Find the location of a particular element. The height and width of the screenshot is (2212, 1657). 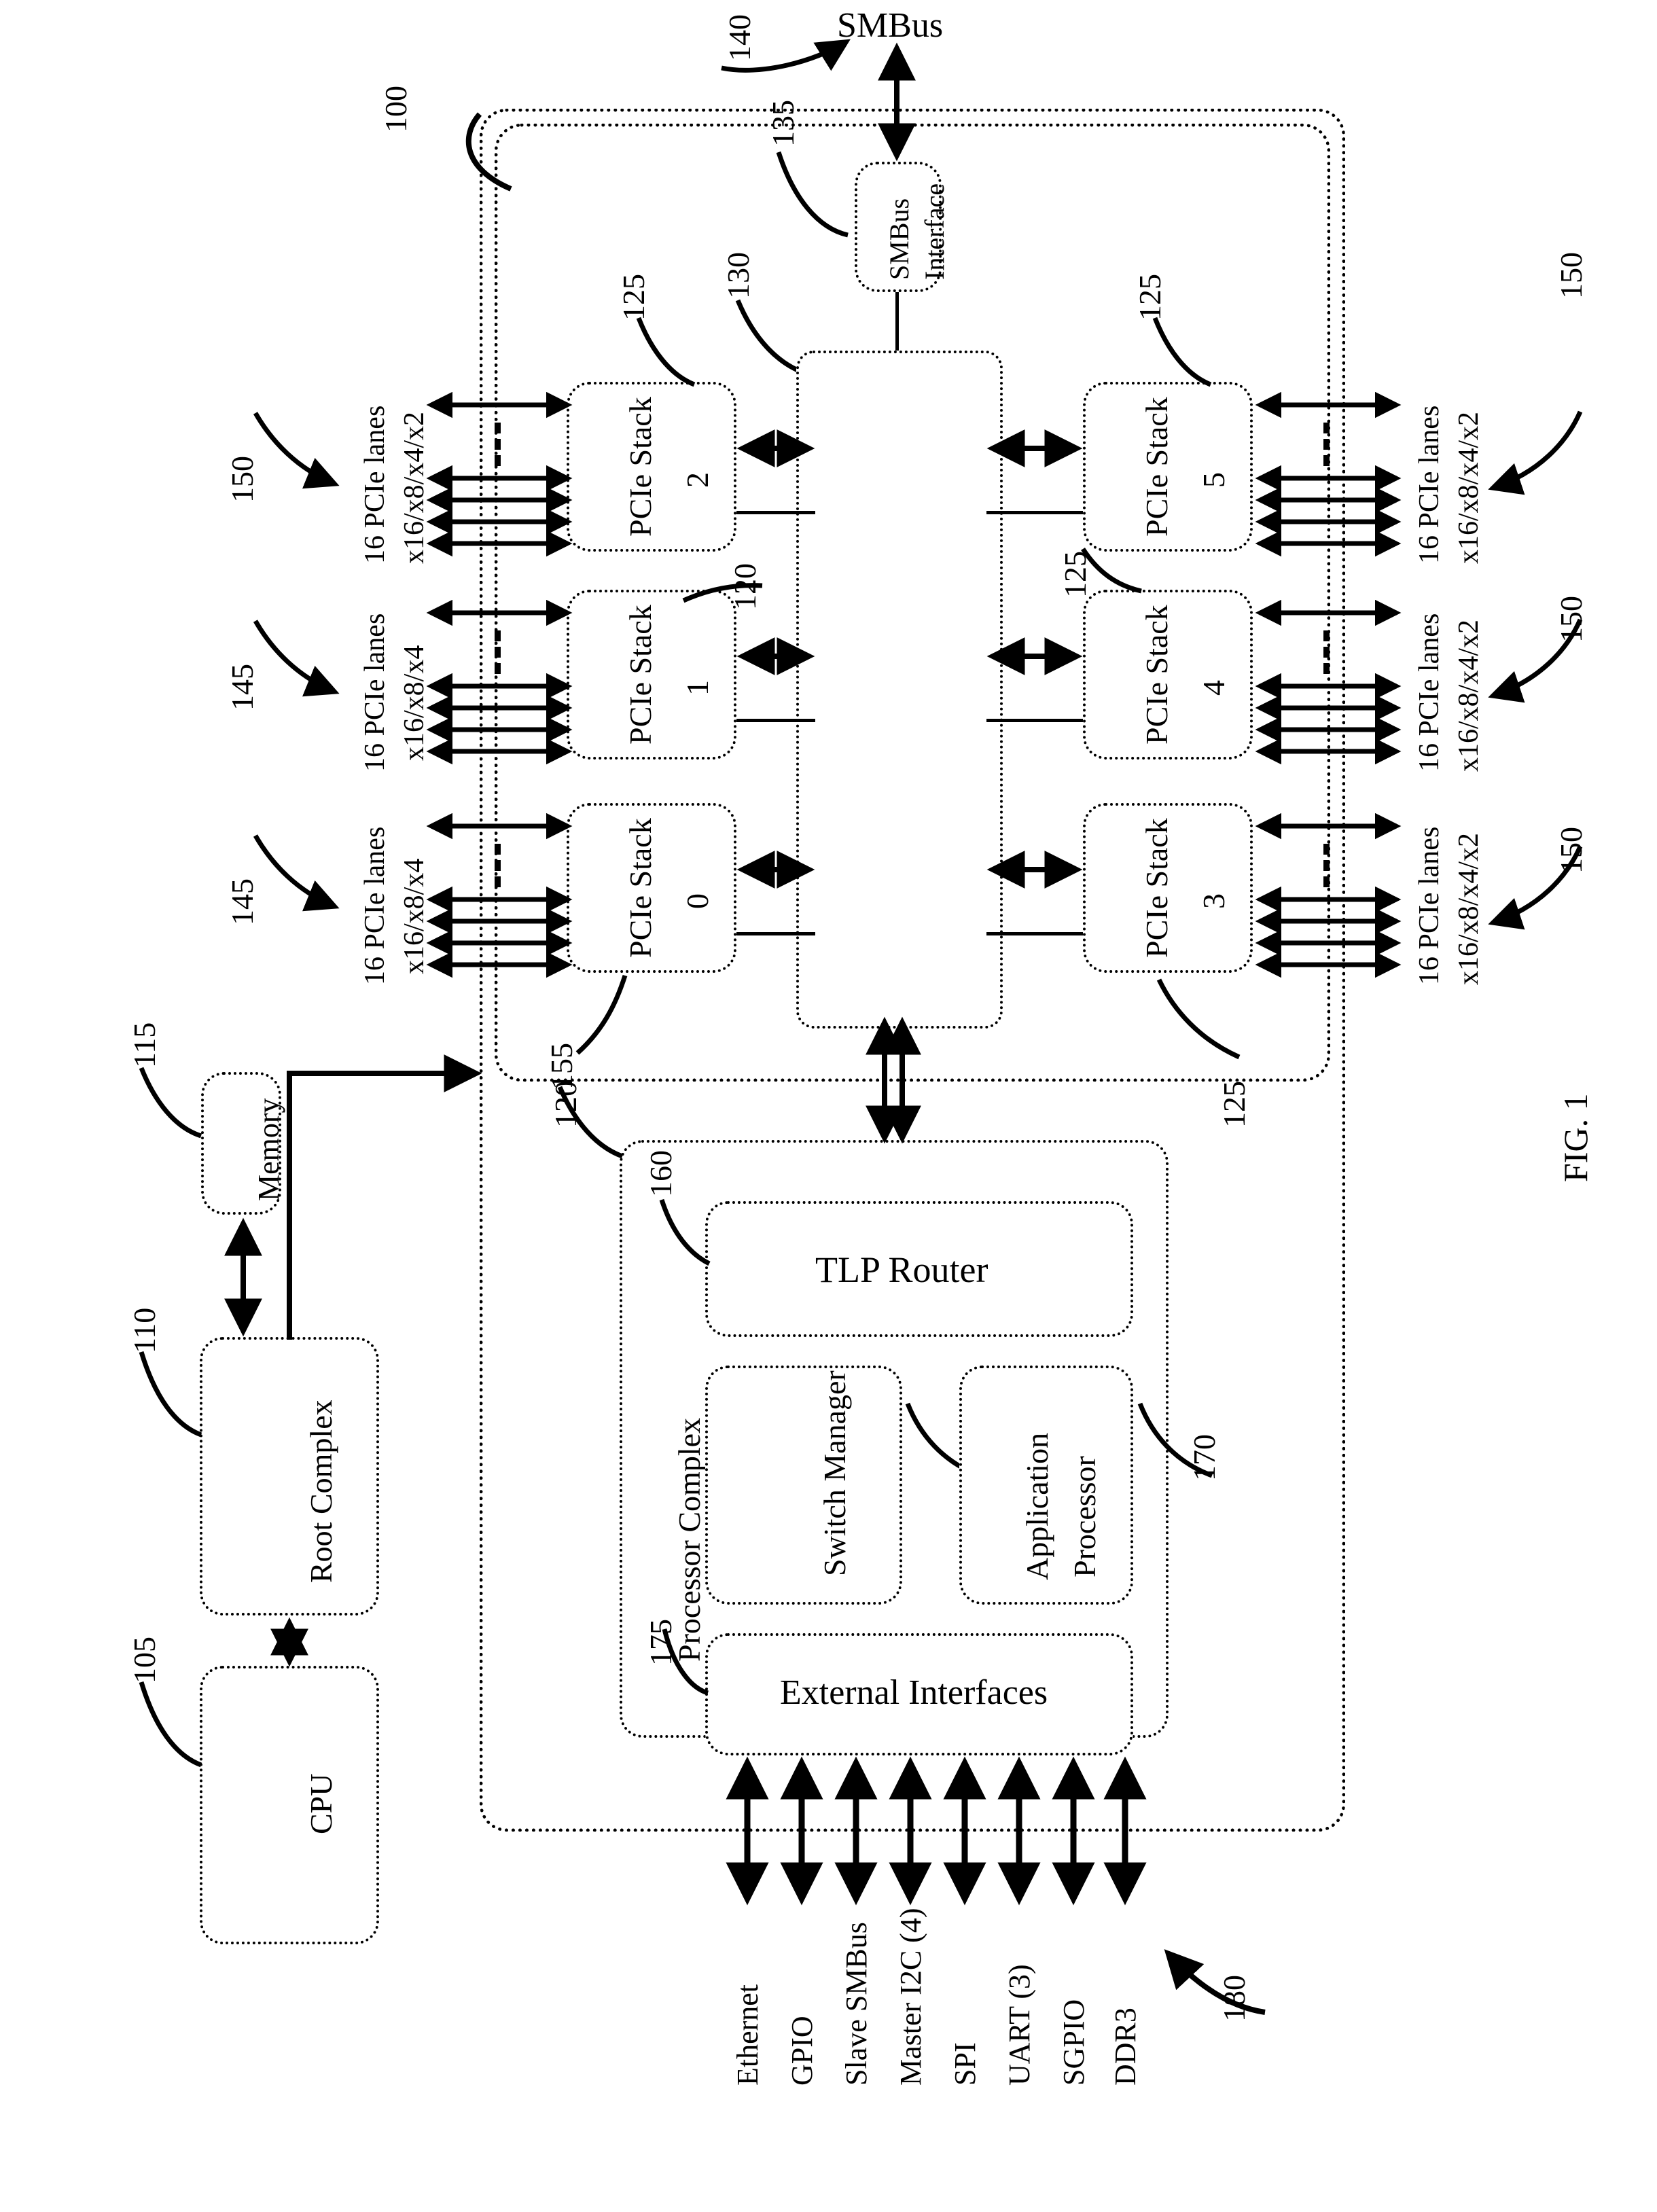

pcie-stack-5-label: PCIe Stack is located at coordinates (1157, 467).